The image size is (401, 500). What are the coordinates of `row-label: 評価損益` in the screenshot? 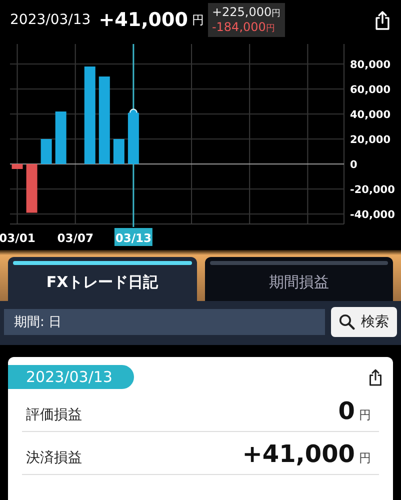 It's located at (54, 415).